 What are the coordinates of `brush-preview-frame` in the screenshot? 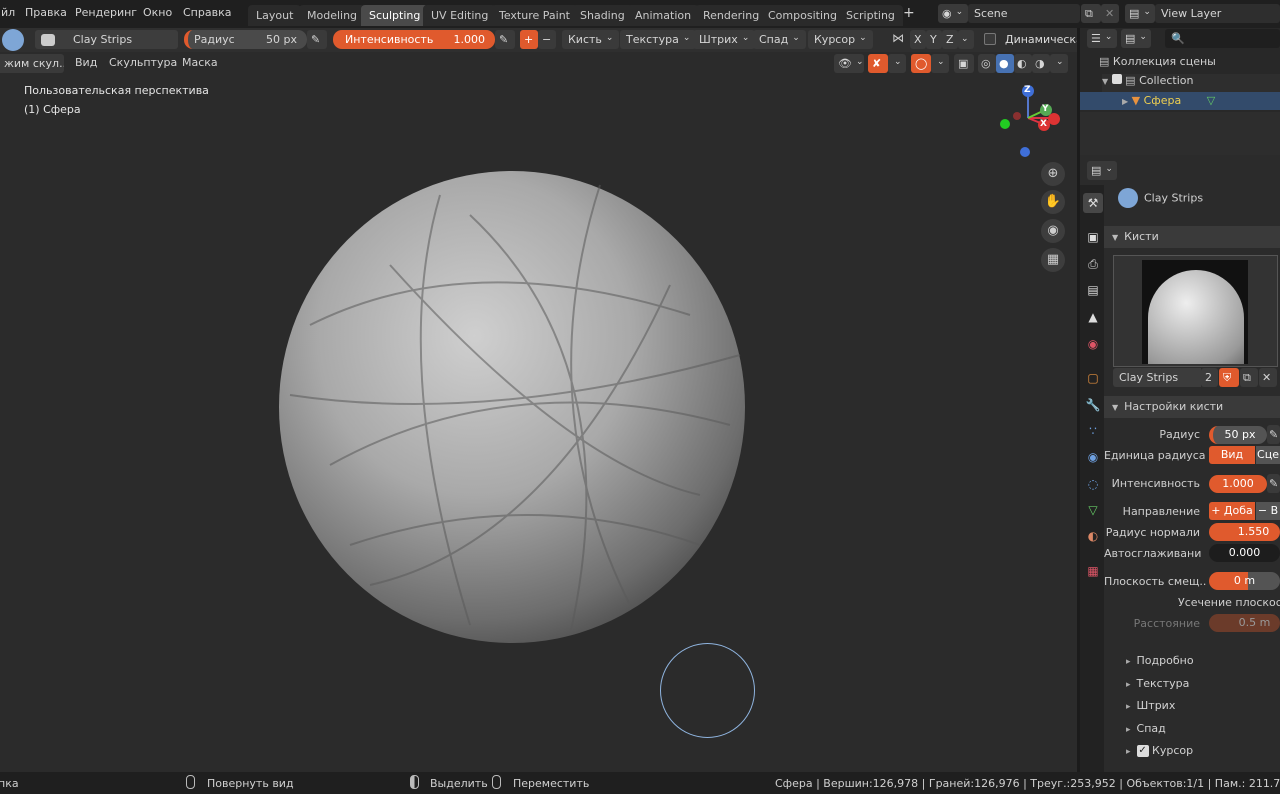 It's located at (1195, 311).